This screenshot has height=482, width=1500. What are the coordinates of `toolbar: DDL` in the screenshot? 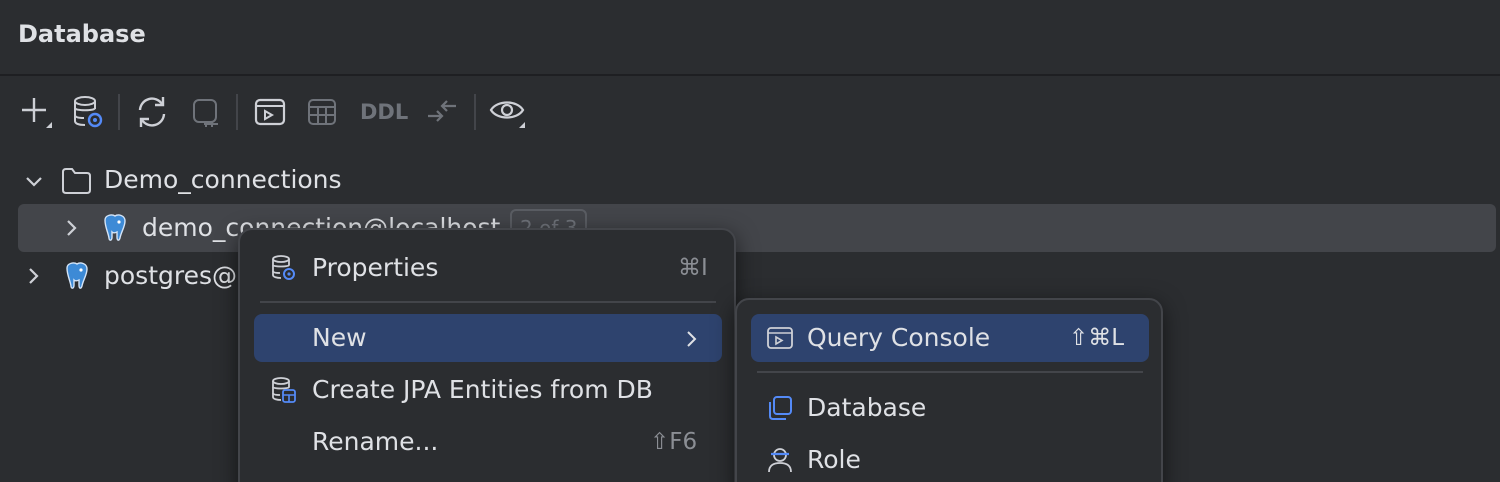 It's located at (750, 112).